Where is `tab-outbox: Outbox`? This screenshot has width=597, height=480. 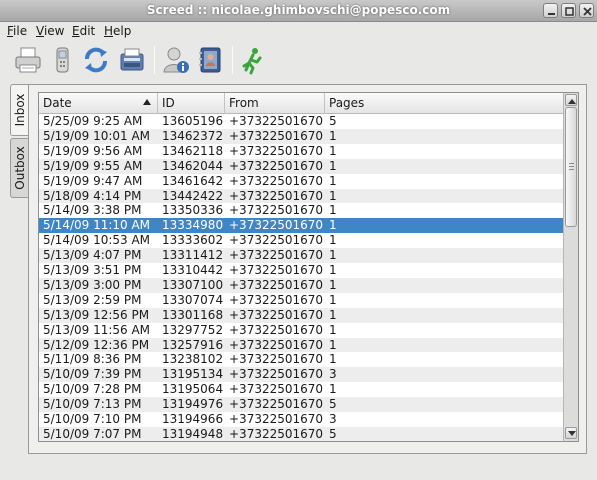 tab-outbox: Outbox is located at coordinates (19, 168).